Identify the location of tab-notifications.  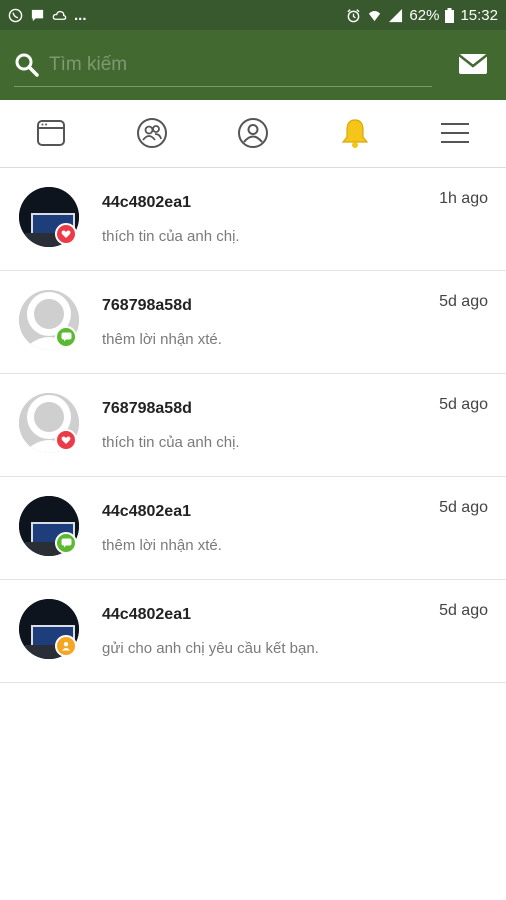
(355, 133).